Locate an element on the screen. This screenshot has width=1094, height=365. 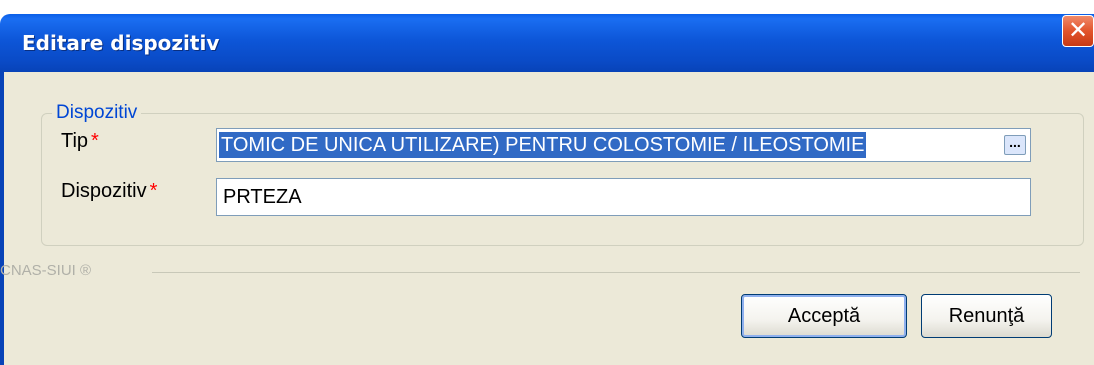
tip-required-mark: * is located at coordinates (95, 141).